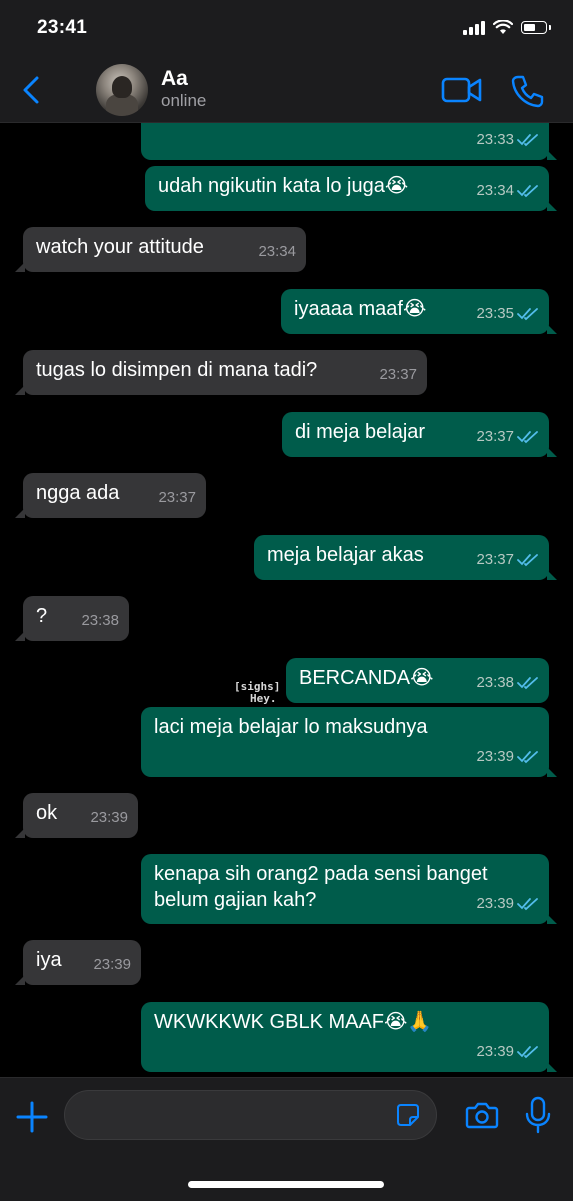 This screenshot has height=1201, width=573. Describe the element at coordinates (527, 91) in the screenshot. I see `phone-icon` at that location.